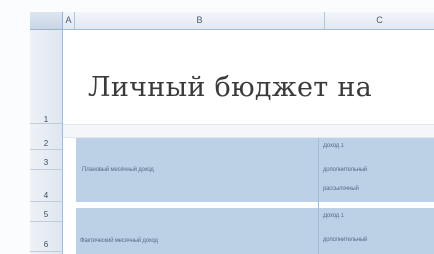 The width and height of the screenshot is (434, 254). I want to click on spacer-row, so click(248, 131).